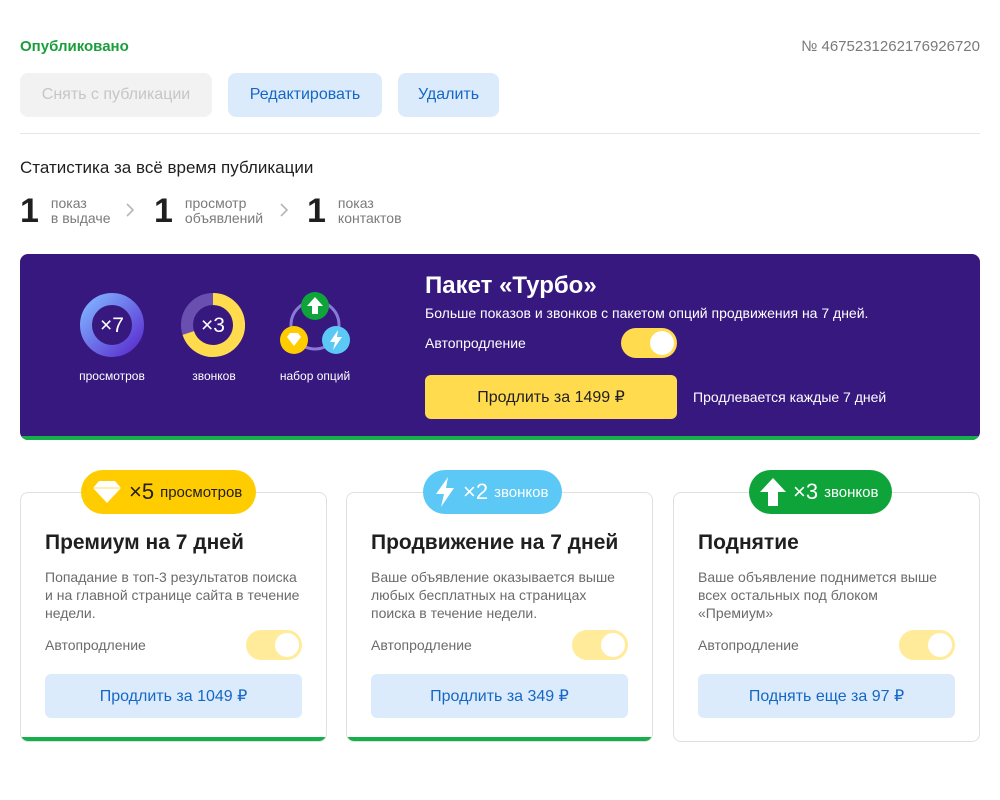 This screenshot has width=1000, height=800. What do you see at coordinates (649, 343) in the screenshot?
I see `turbo-autorenew-toggle` at bounding box center [649, 343].